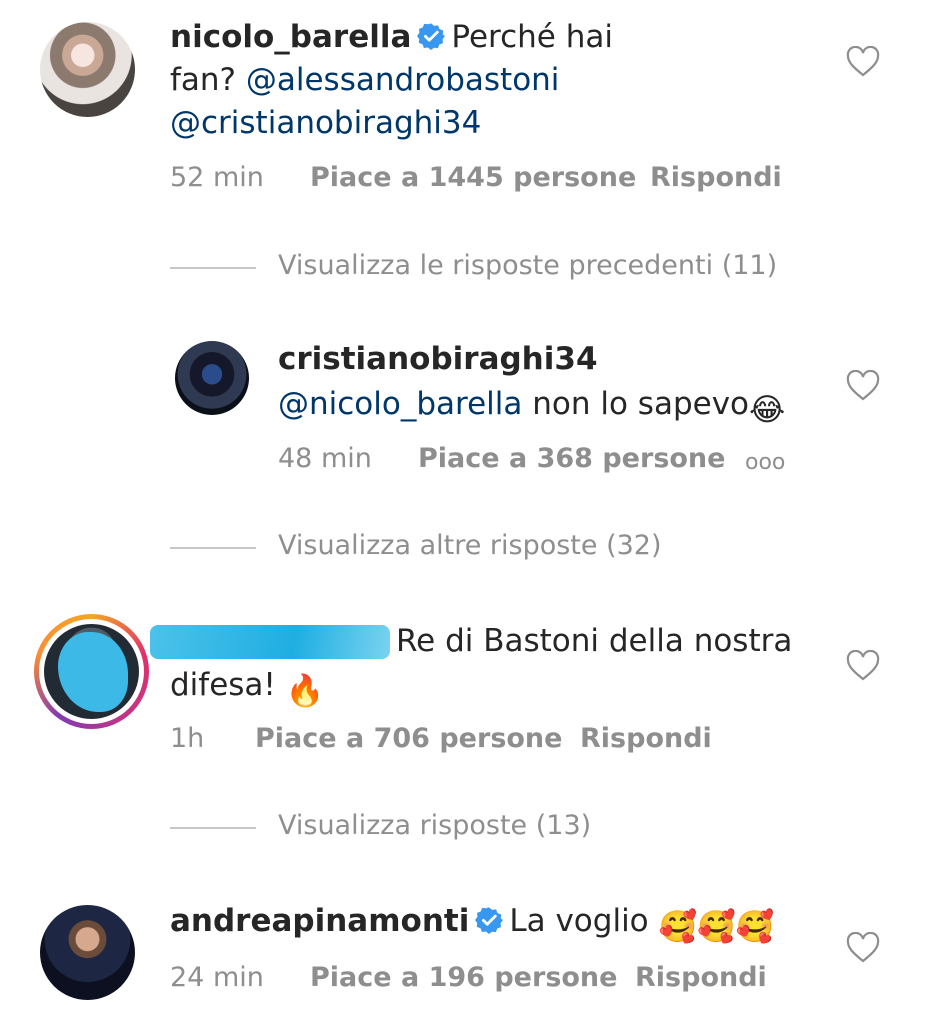 The width and height of the screenshot is (930, 1024). What do you see at coordinates (187, 738) in the screenshot?
I see `comment-3-time: 1h` at bounding box center [187, 738].